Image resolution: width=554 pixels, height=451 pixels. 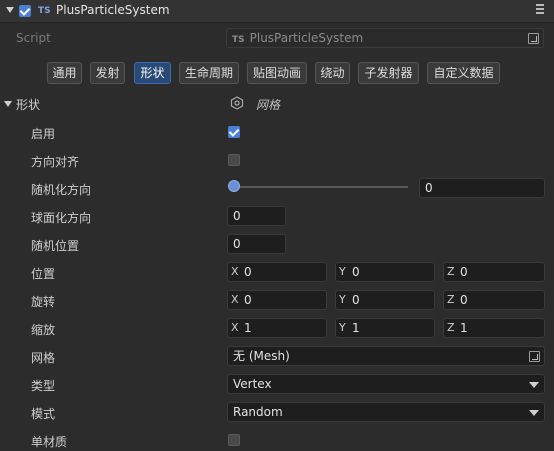 I want to click on tab-lifetime: 生命周期, so click(x=209, y=73).